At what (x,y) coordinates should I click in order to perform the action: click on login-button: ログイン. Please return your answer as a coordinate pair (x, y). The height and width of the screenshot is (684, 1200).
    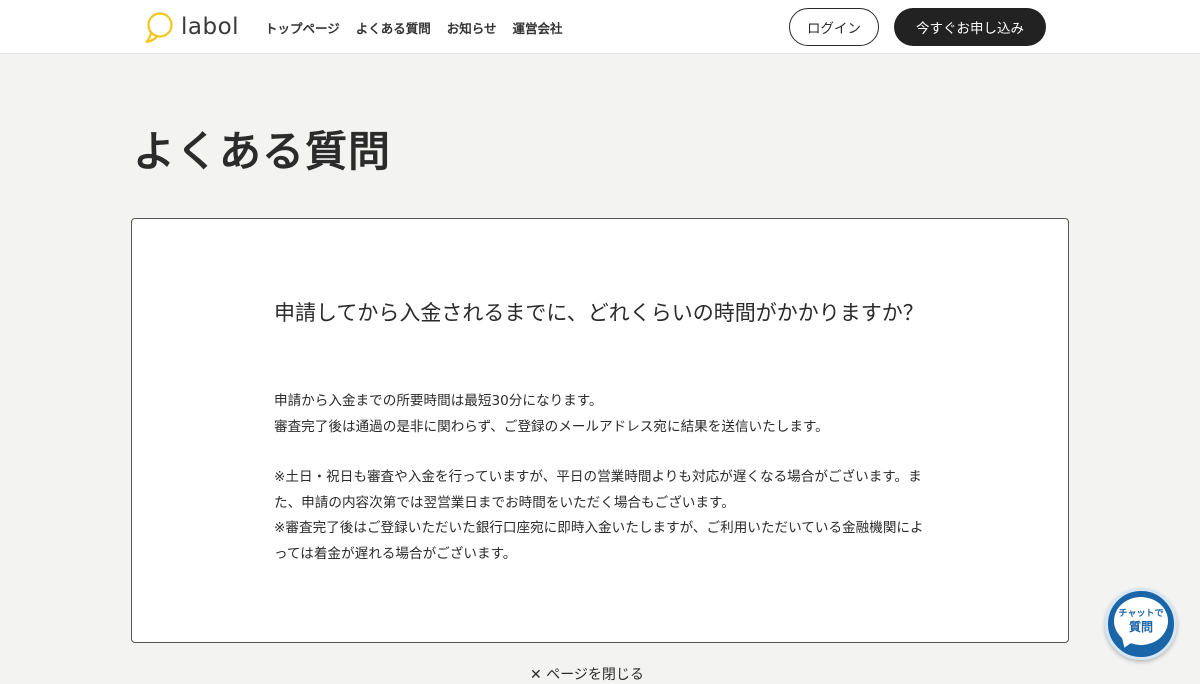
    Looking at the image, I should click on (834, 27).